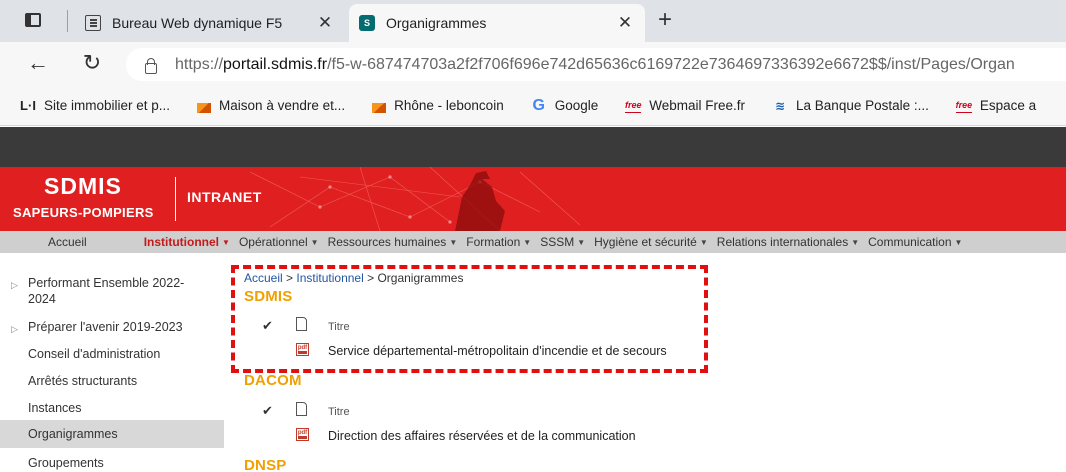 Image resolution: width=1066 pixels, height=472 pixels. I want to click on new-tab-icon: +, so click(665, 21).